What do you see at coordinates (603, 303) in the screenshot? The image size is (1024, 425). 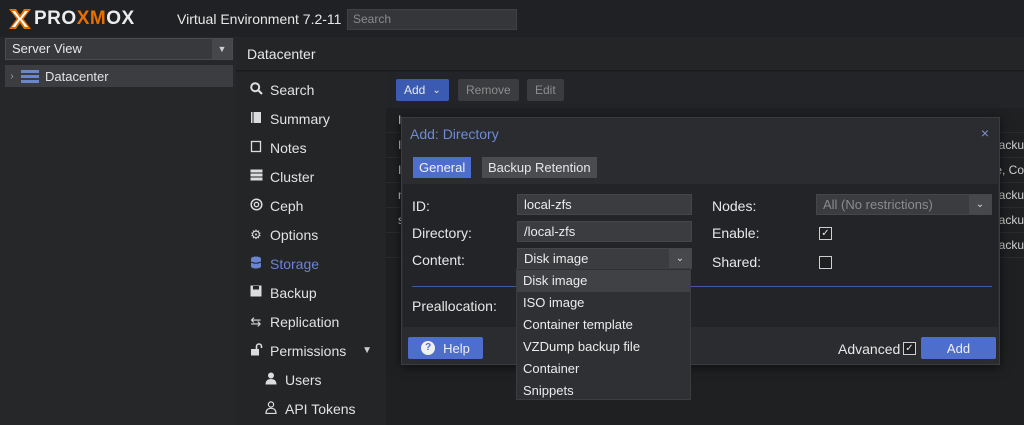 I see `content-option-iso-image: ISO image` at bounding box center [603, 303].